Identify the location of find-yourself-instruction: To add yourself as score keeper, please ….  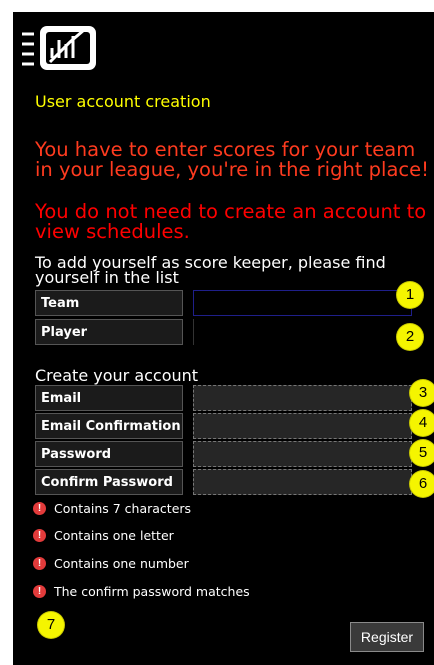
(210, 270).